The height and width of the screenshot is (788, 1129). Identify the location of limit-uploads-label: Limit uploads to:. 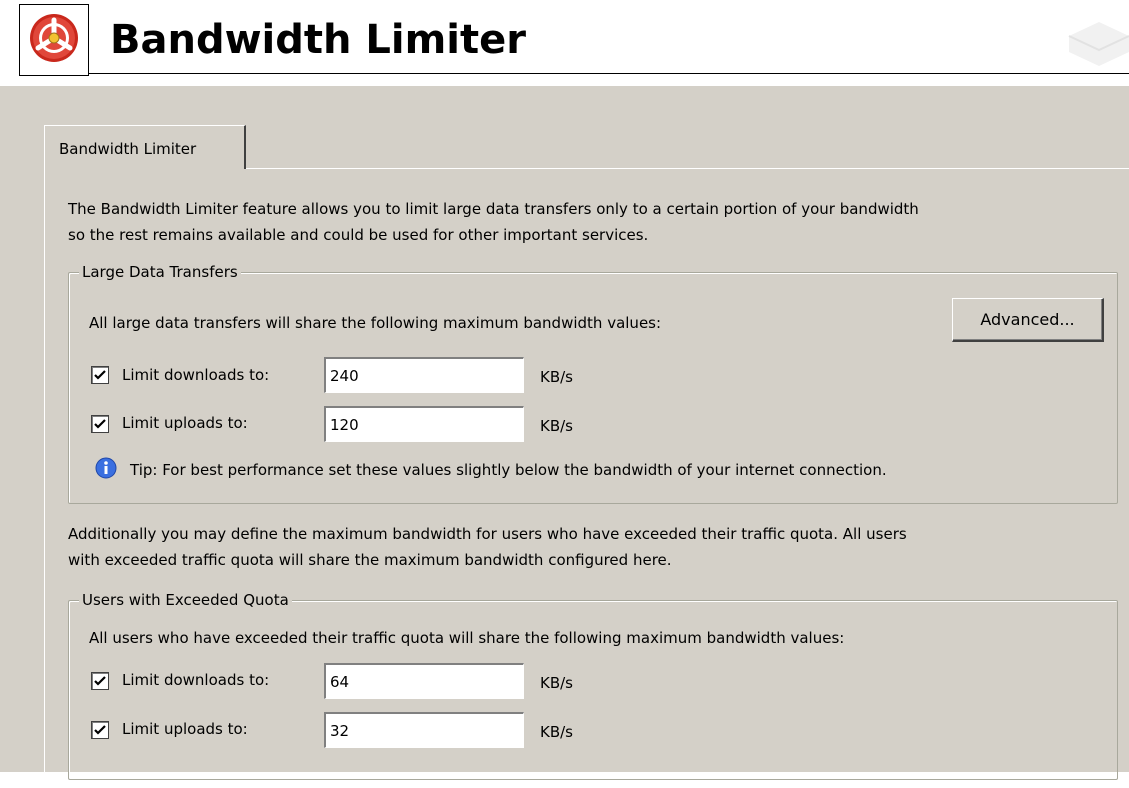
(185, 423).